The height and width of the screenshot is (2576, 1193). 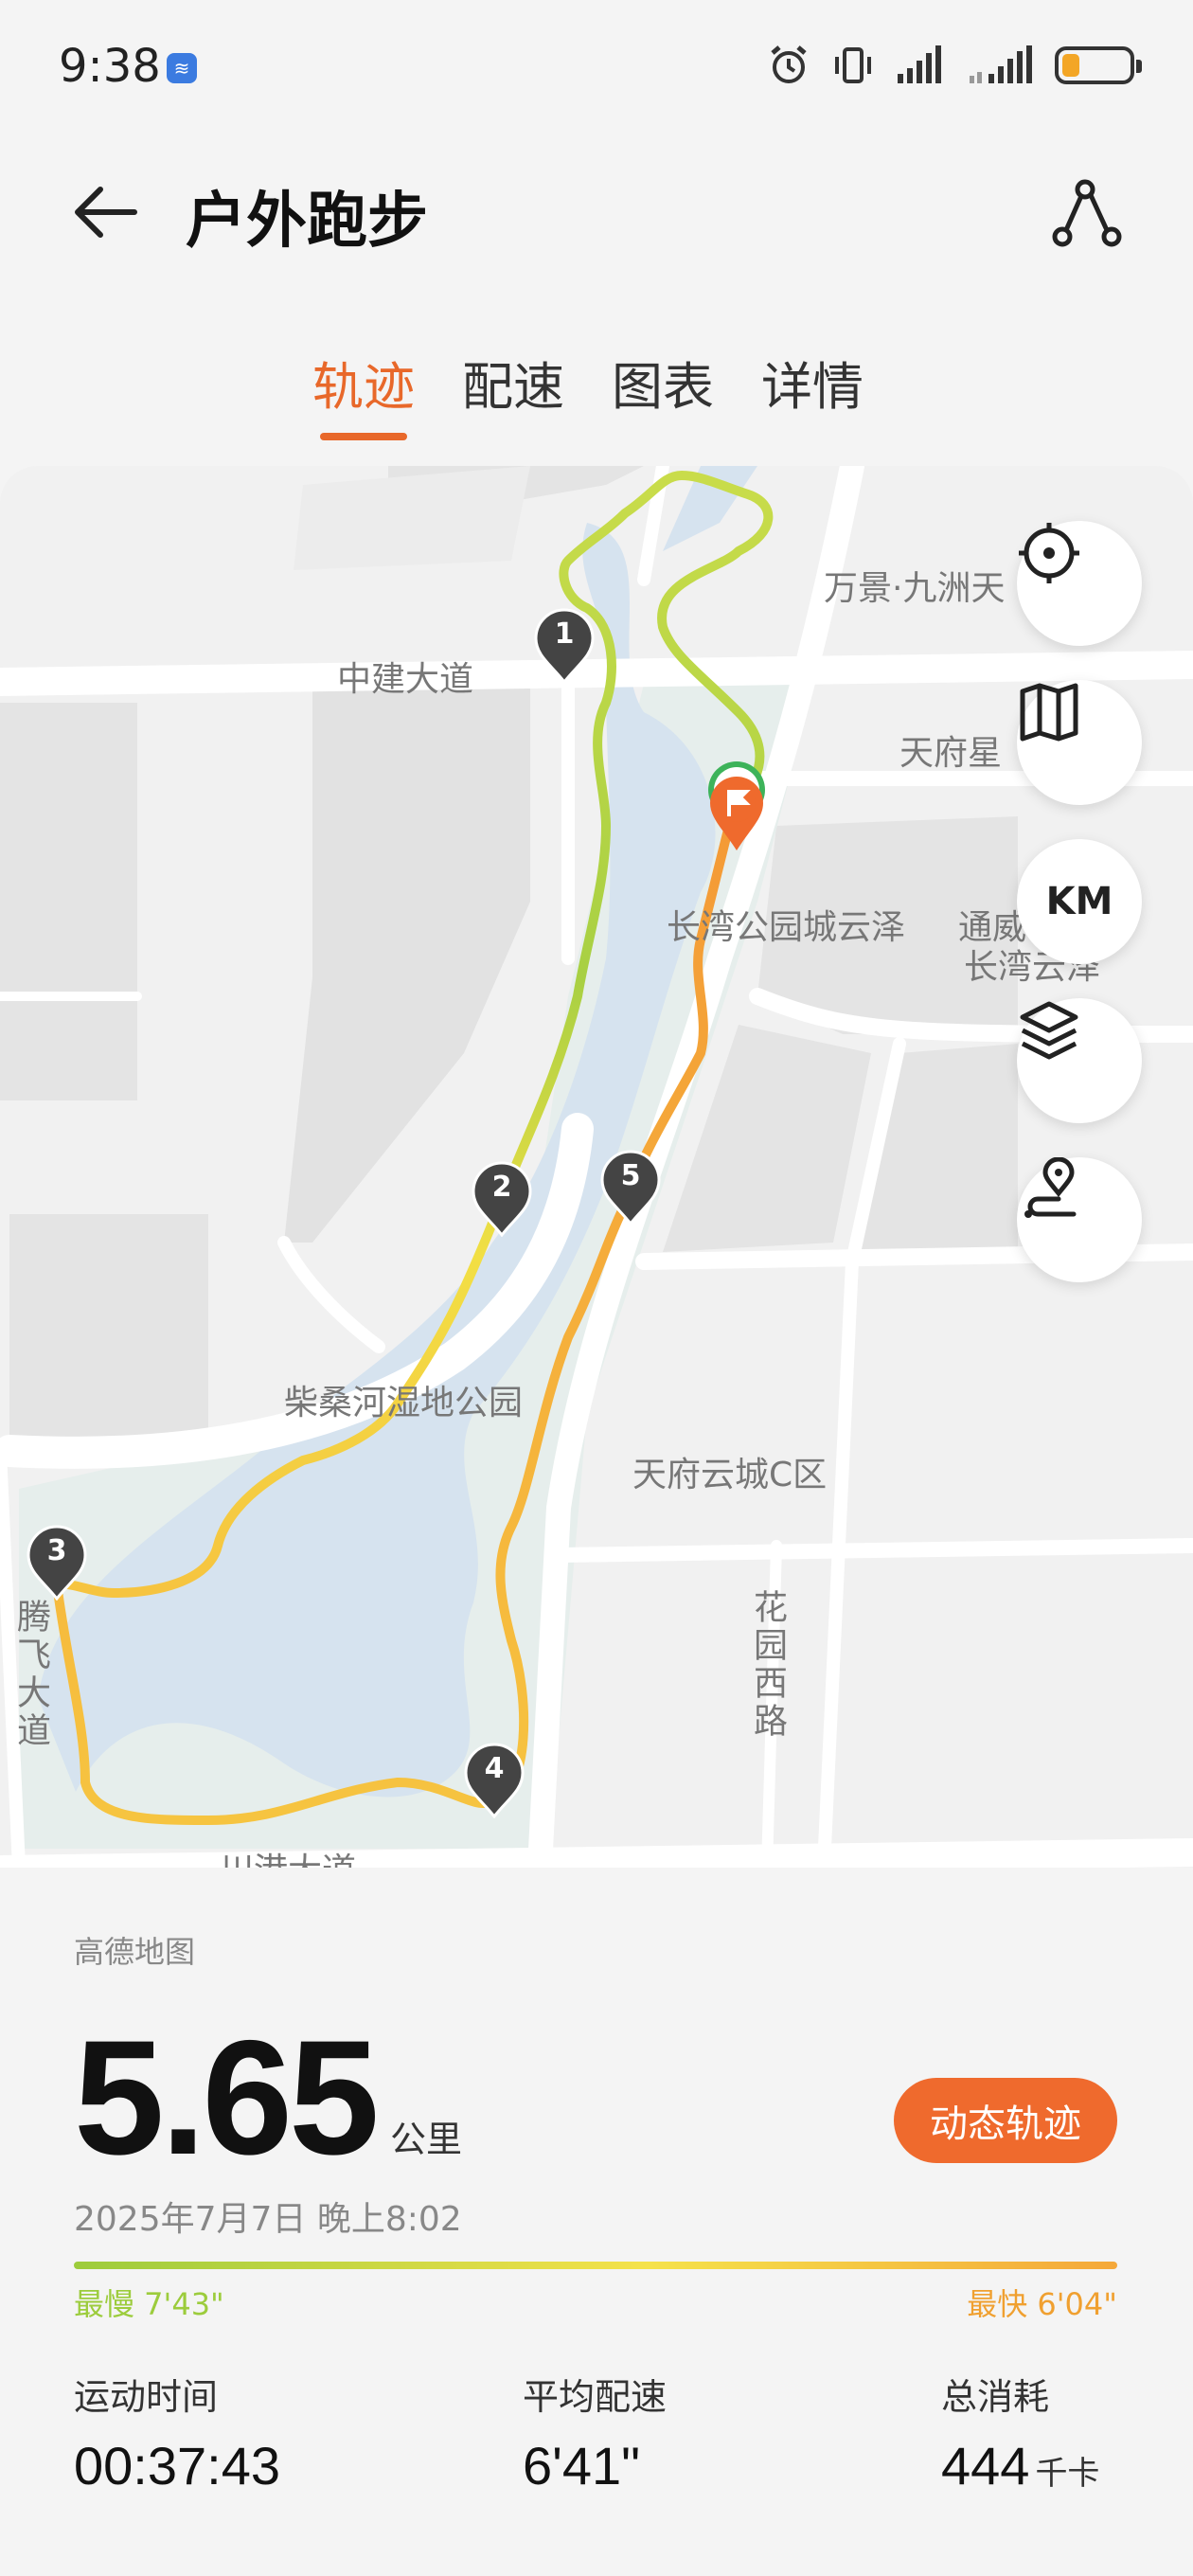 What do you see at coordinates (951, 753) in the screenshot?
I see `map-label-tianfu-star: 天府星` at bounding box center [951, 753].